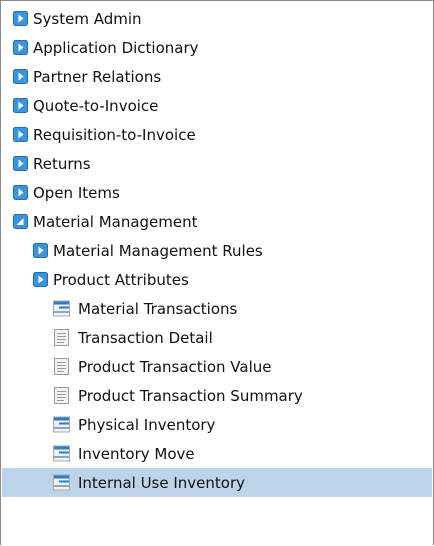 Image resolution: width=434 pixels, height=546 pixels. What do you see at coordinates (217, 279) in the screenshot?
I see `tree-item-product-attributes: Product Attributes` at bounding box center [217, 279].